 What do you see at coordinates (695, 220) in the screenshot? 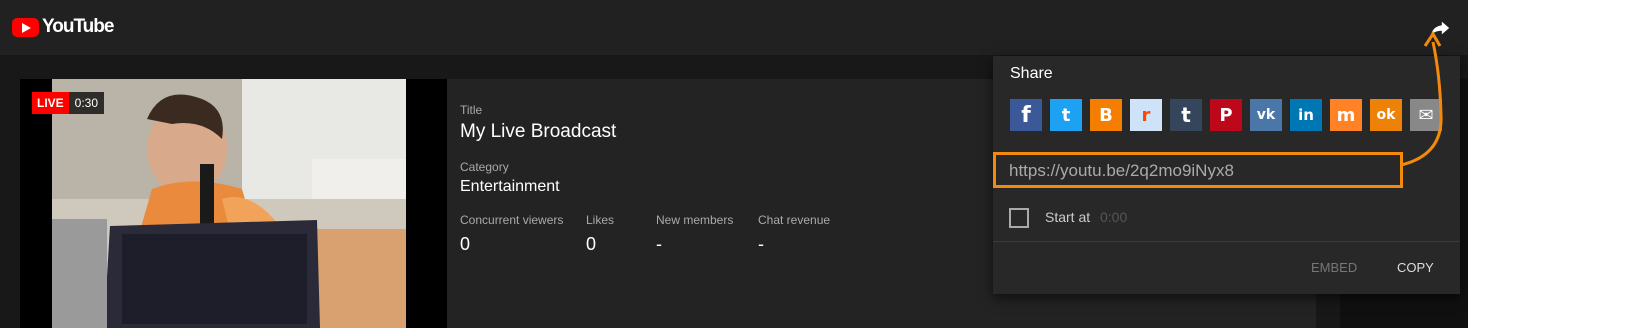
I see `stat-label: New members` at bounding box center [695, 220].